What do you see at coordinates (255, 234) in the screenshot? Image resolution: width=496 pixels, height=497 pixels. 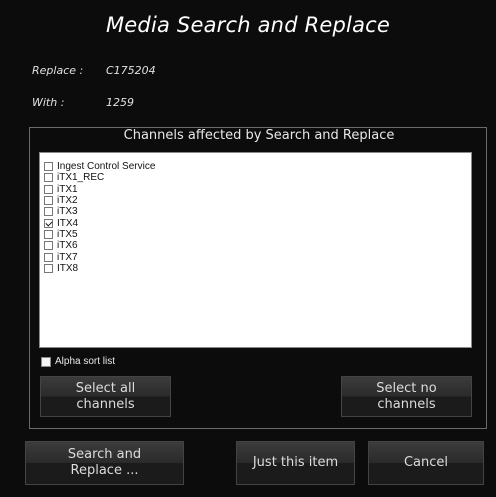 I see `channel-list-item: iTX5` at bounding box center [255, 234].